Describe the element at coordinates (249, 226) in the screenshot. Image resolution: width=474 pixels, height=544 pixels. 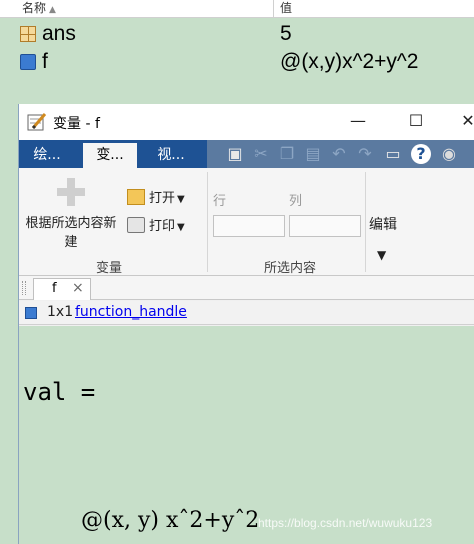
I see `row-input` at that location.